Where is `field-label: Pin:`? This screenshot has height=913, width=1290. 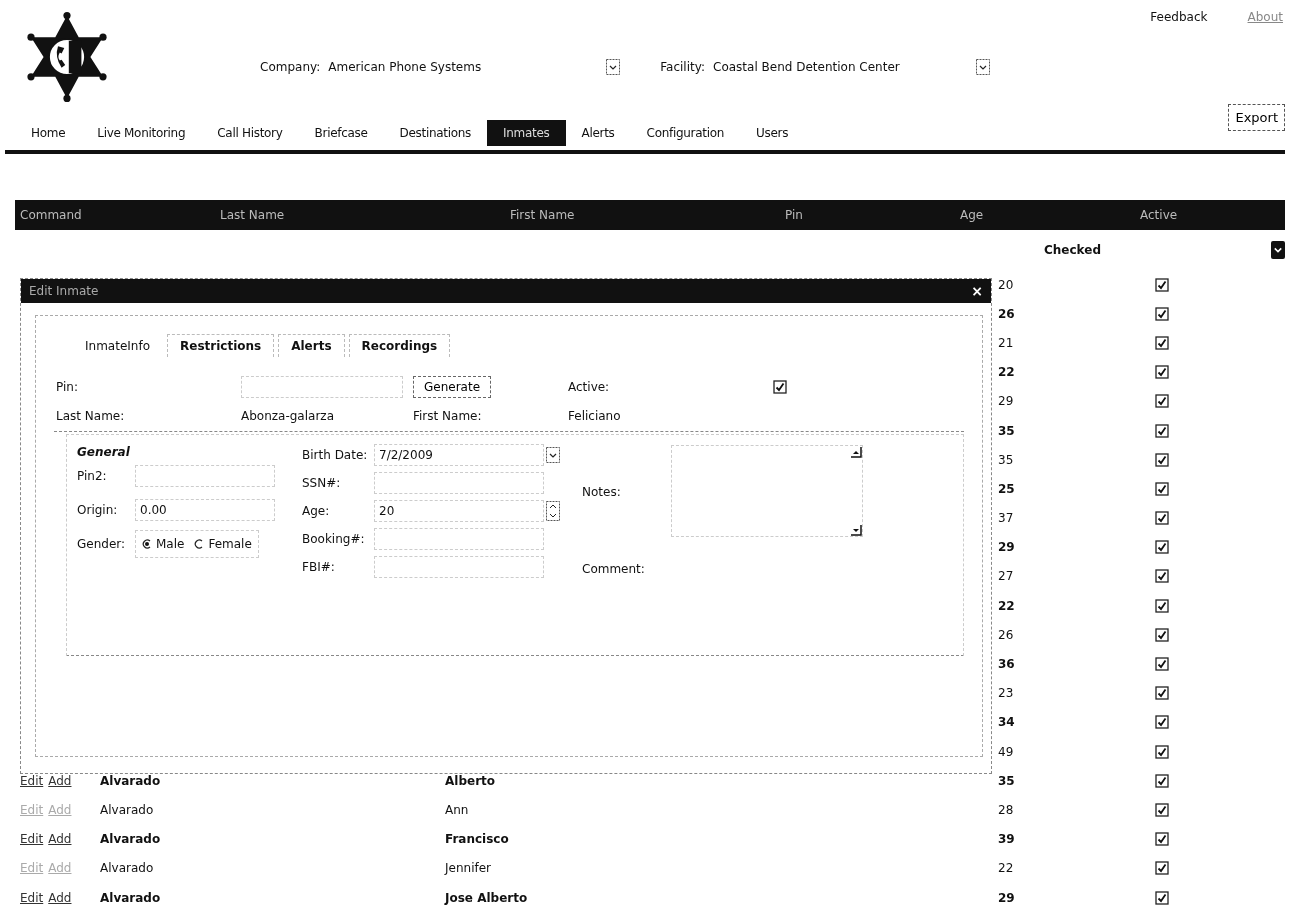
field-label: Pin: is located at coordinates (67, 387).